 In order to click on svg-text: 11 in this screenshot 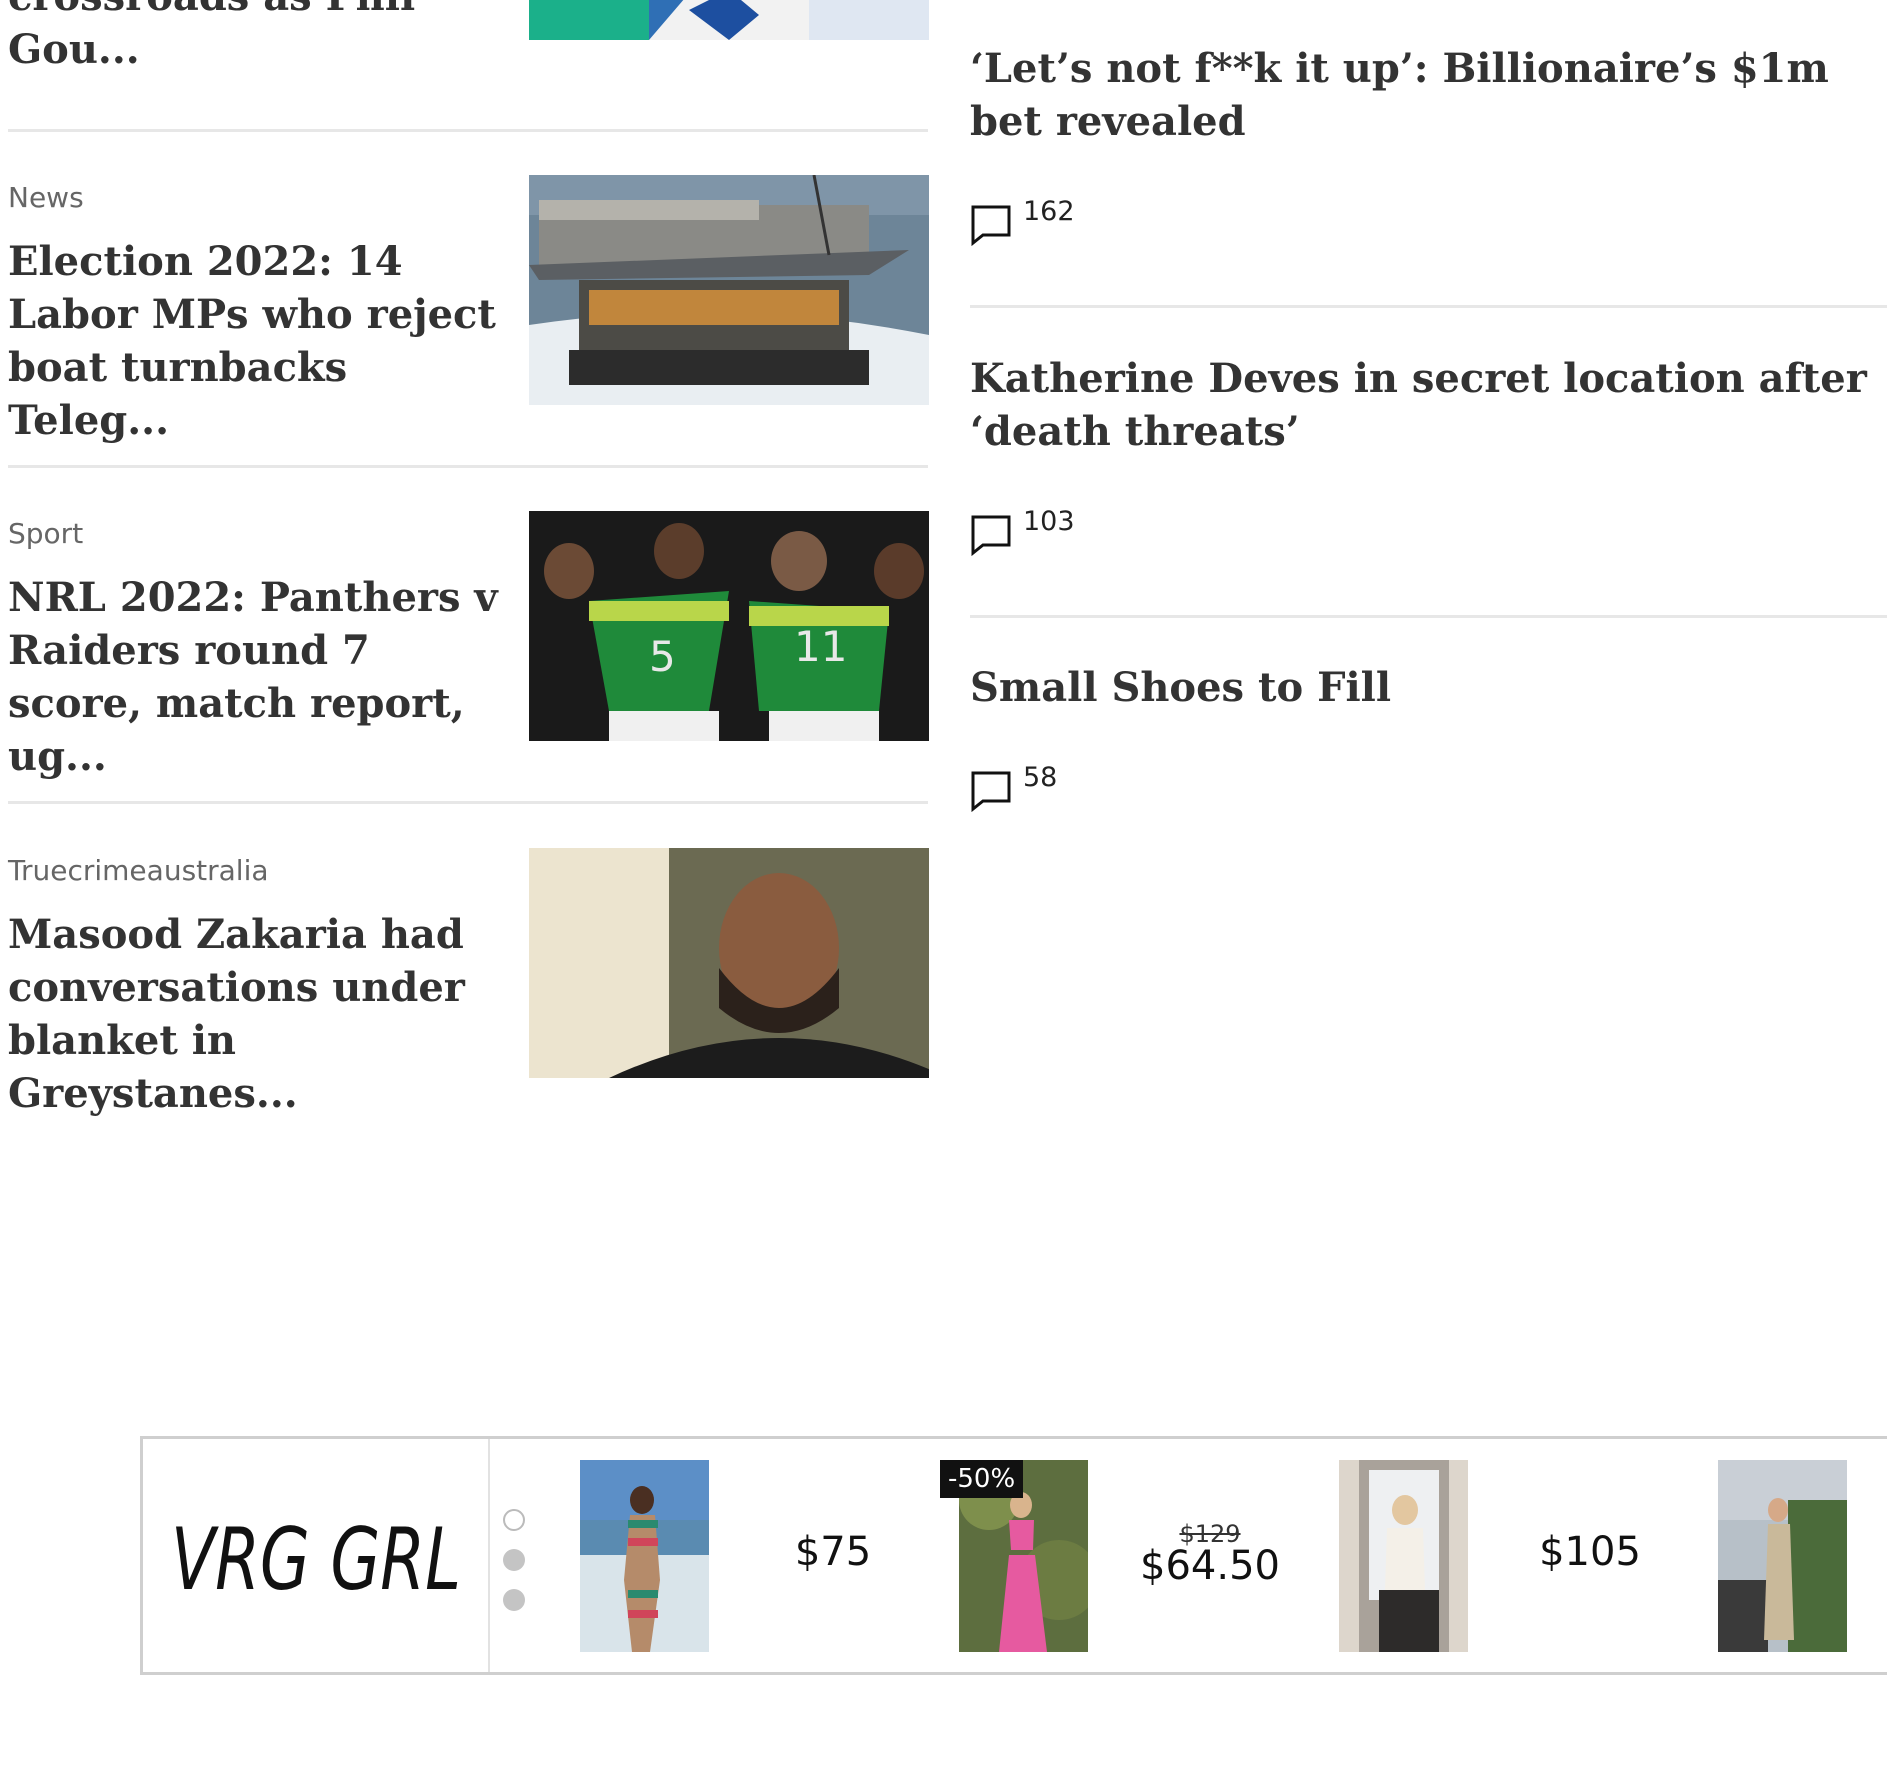, I will do `click(820, 646)`.